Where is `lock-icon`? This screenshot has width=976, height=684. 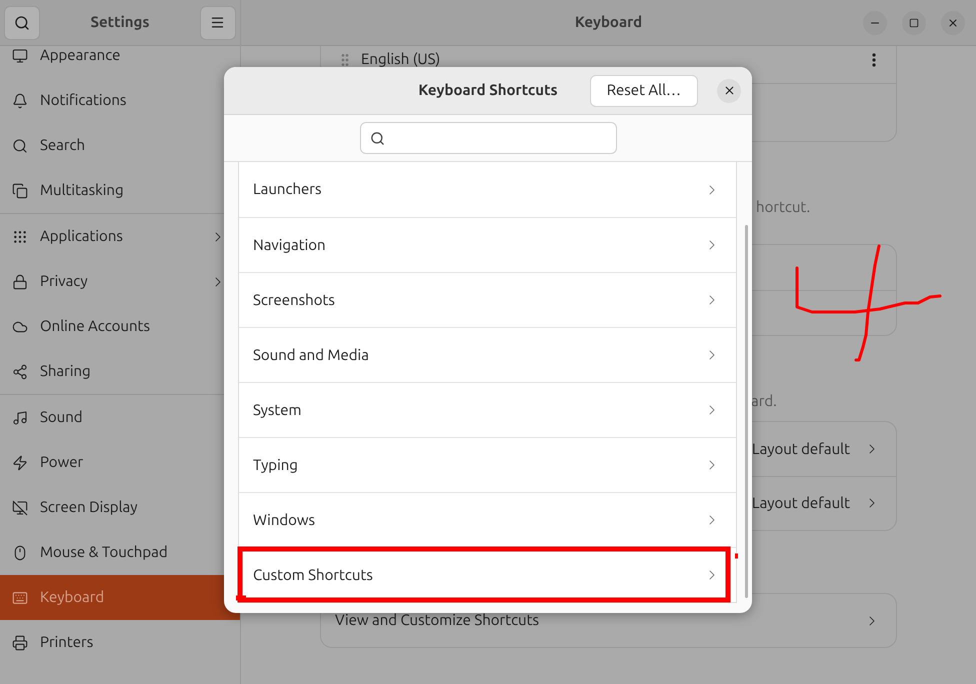 lock-icon is located at coordinates (20, 282).